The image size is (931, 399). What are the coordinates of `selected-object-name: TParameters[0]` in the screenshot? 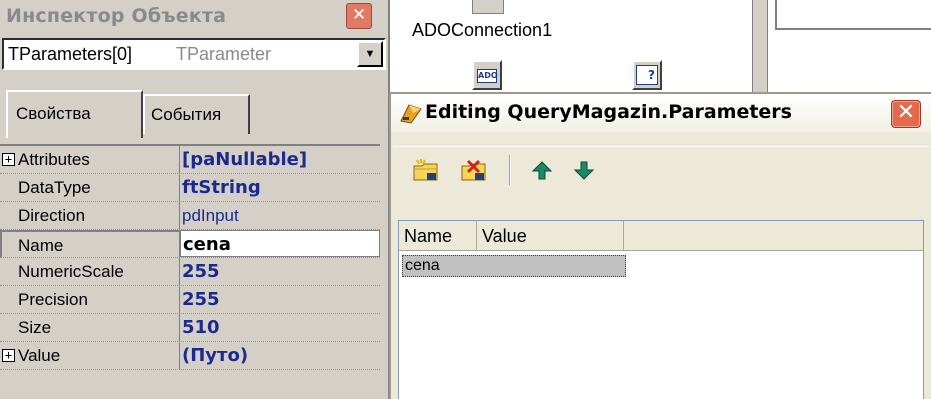 It's located at (70, 54).